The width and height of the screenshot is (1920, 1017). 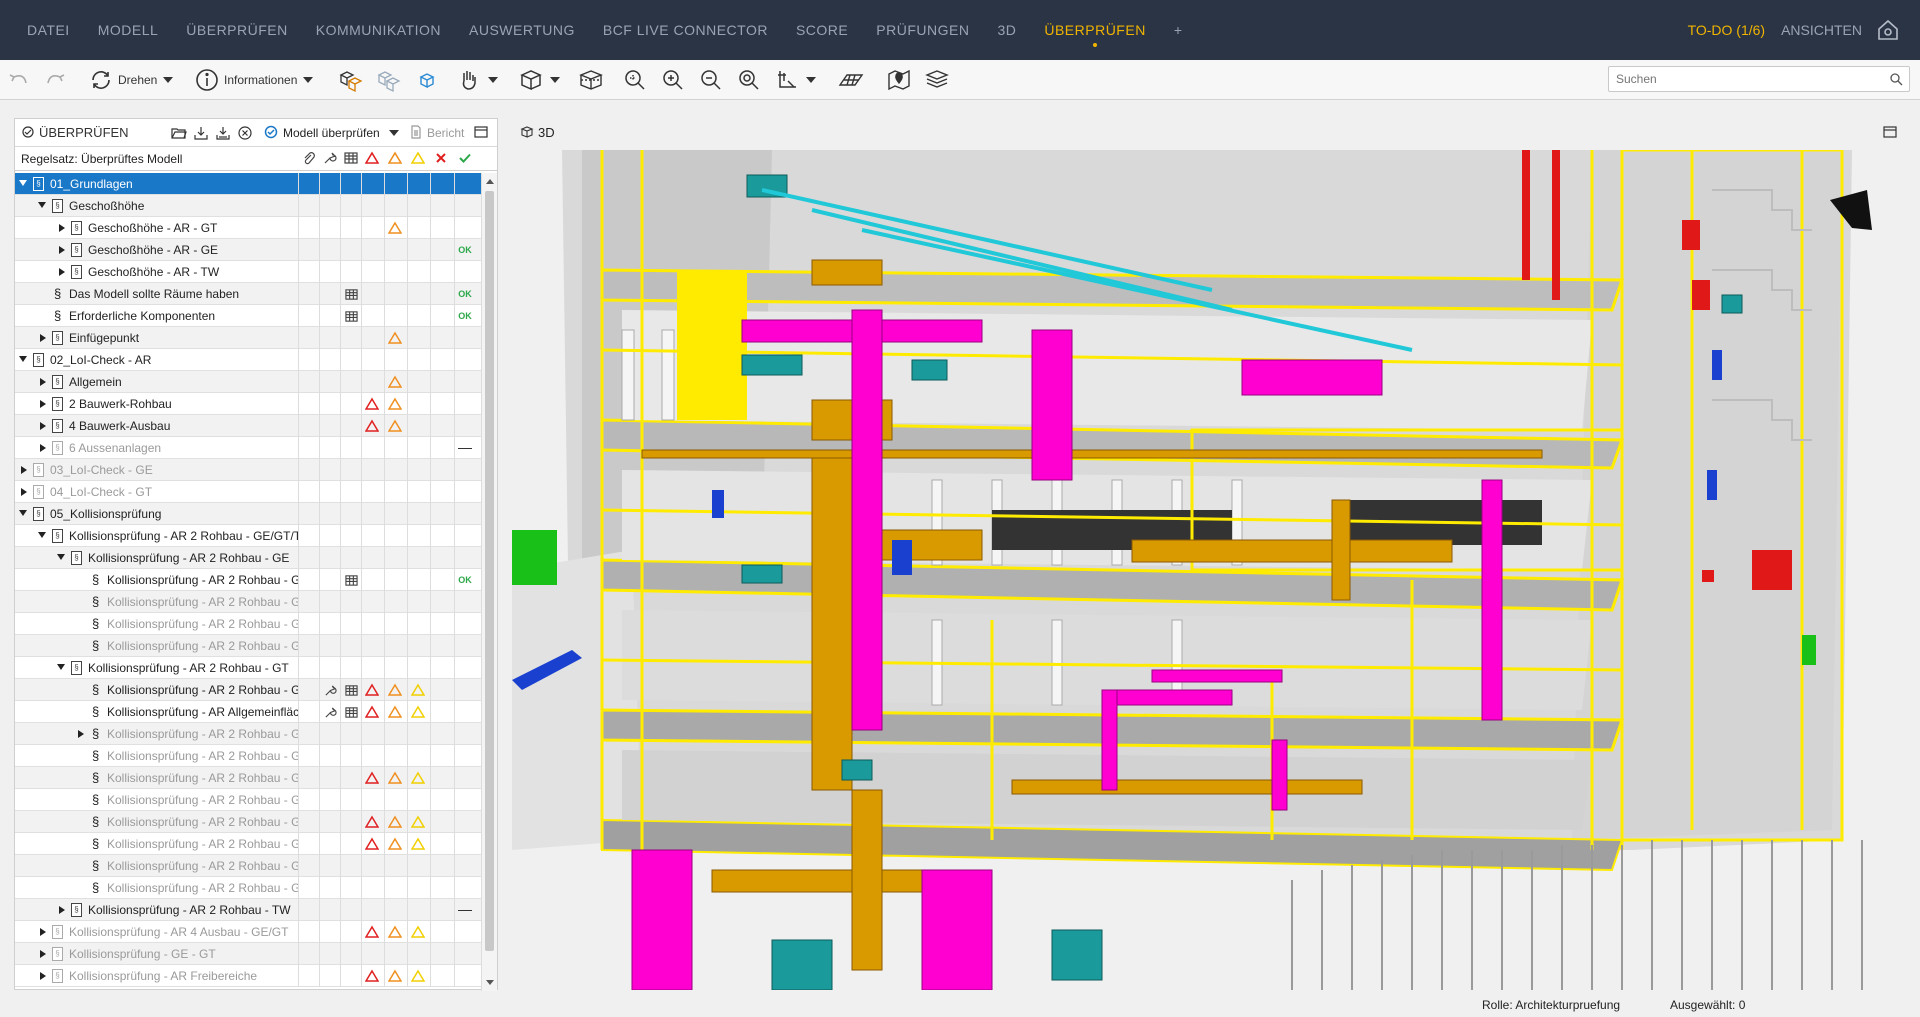 I want to click on tree-row: § Geschoßhöhe - AR - GT, so click(x=248, y=228).